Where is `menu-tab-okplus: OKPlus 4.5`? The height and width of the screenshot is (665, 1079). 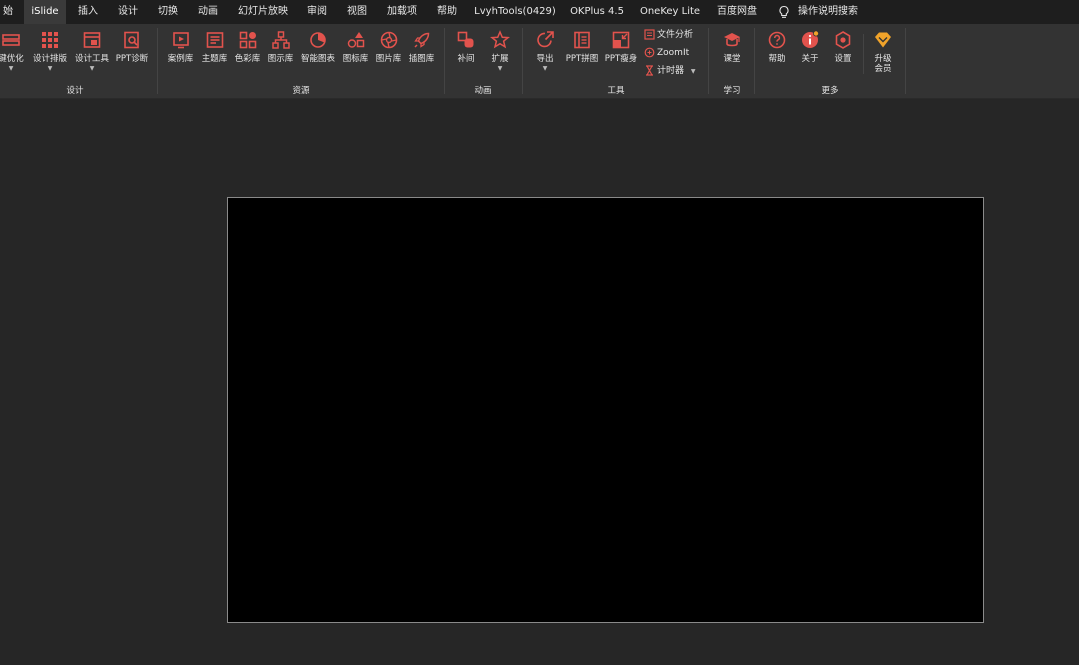 menu-tab-okplus: OKPlus 4.5 is located at coordinates (597, 12).